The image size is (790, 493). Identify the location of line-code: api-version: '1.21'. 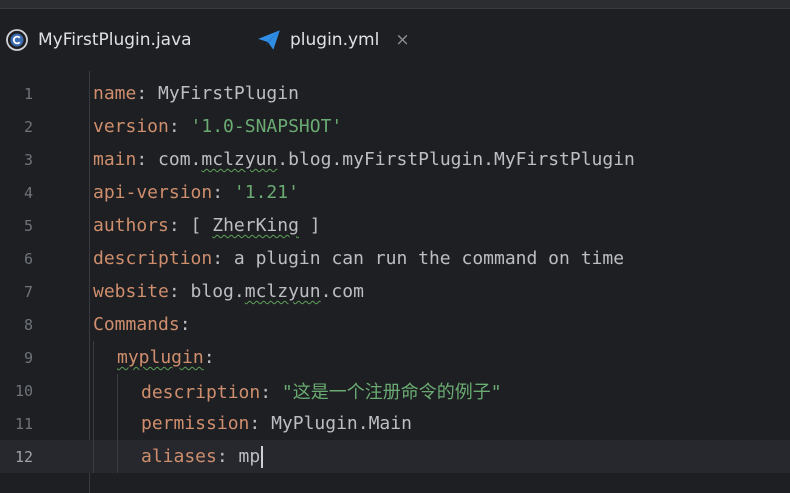
(196, 192).